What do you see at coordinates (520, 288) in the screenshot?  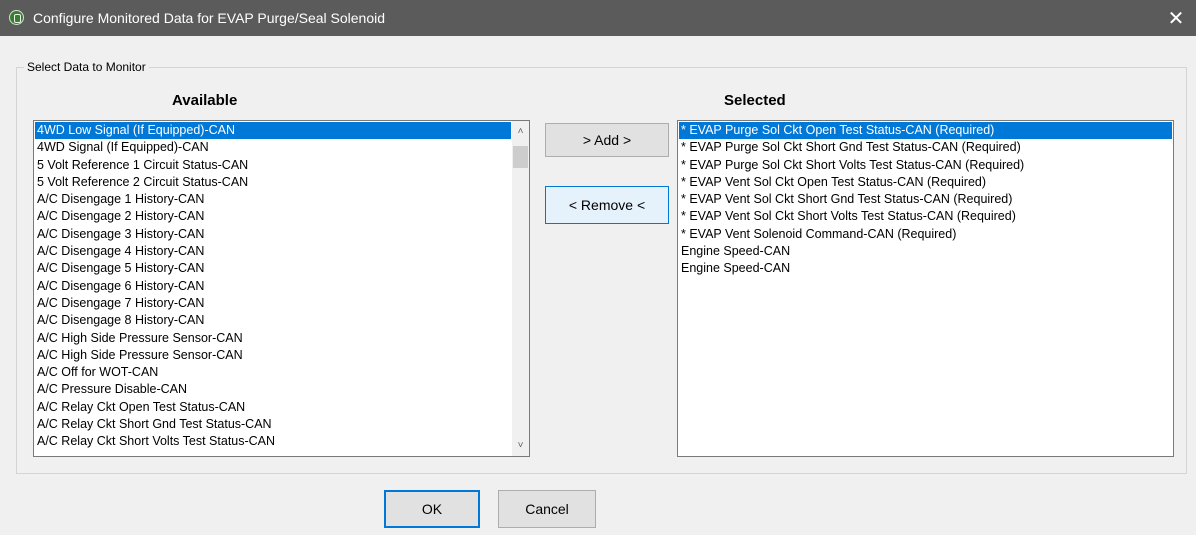 I see `available-scrollbar: ˄ ˅` at bounding box center [520, 288].